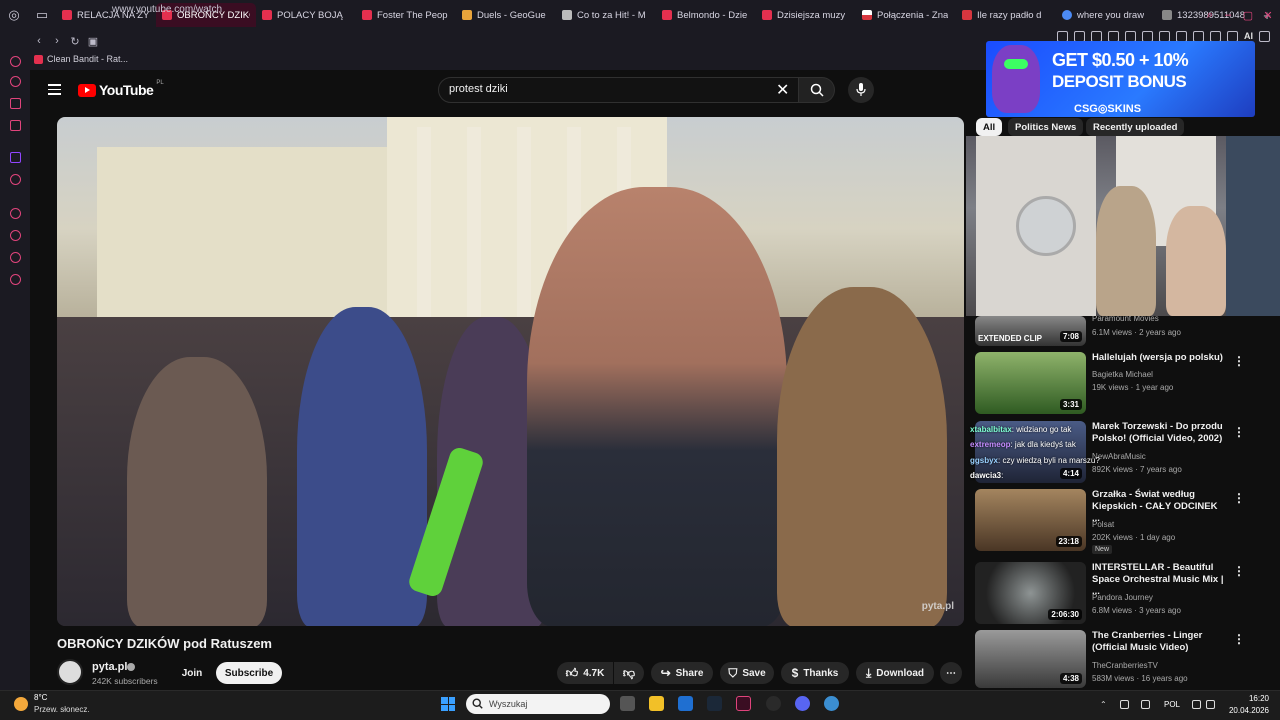 This screenshot has width=1280, height=720. I want to click on subscribe-button: Subscribe, so click(249, 673).